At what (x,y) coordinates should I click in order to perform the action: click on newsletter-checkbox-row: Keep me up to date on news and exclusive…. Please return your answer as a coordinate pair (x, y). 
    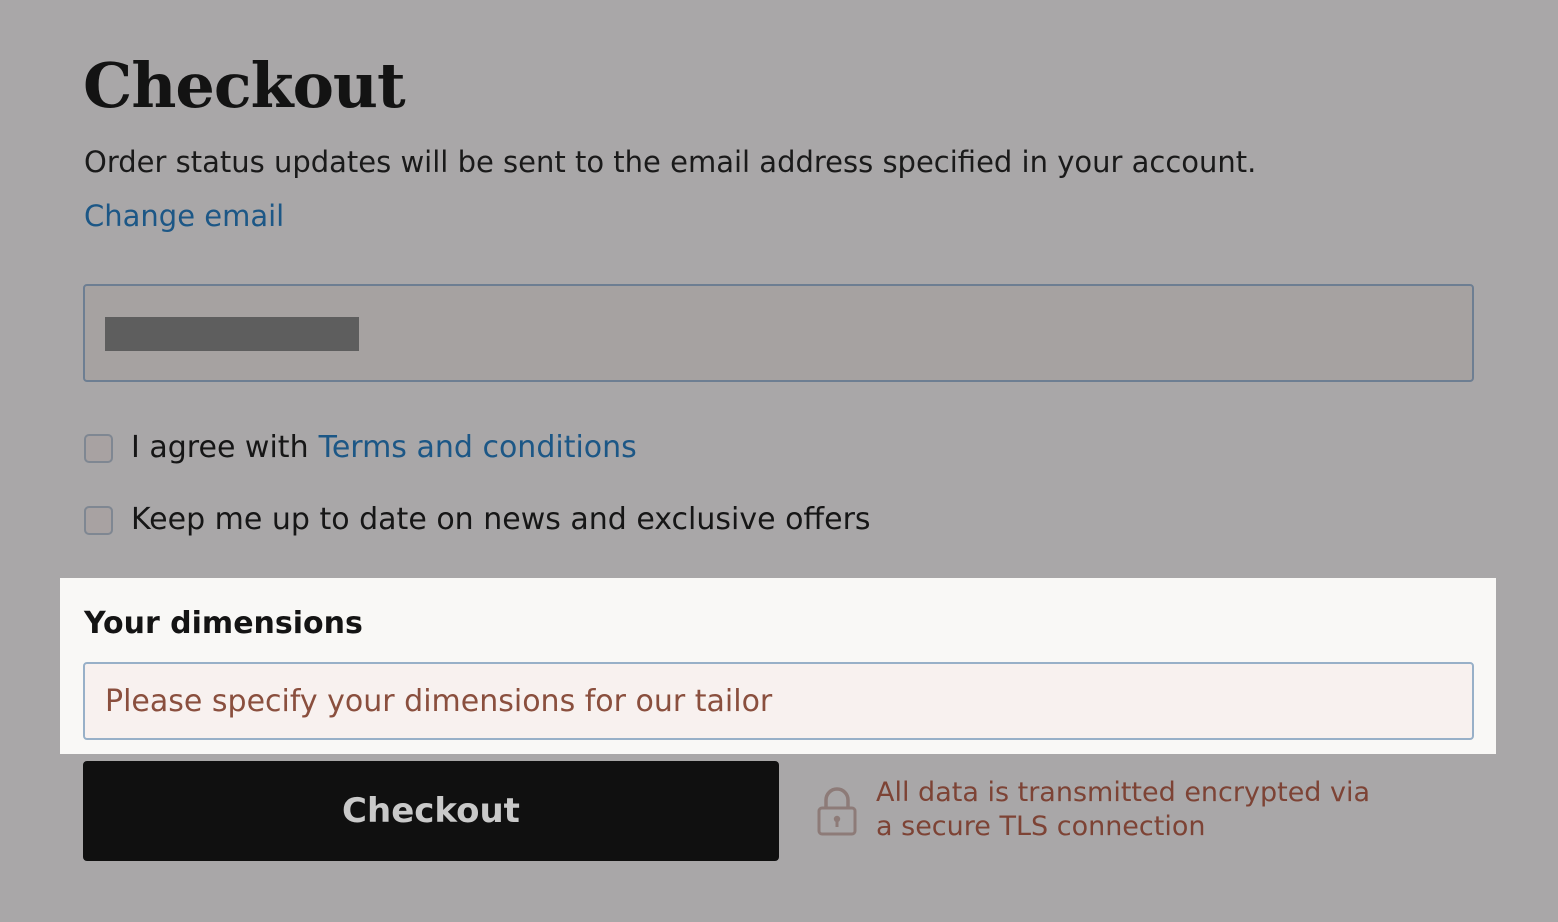
    Looking at the image, I should click on (477, 520).